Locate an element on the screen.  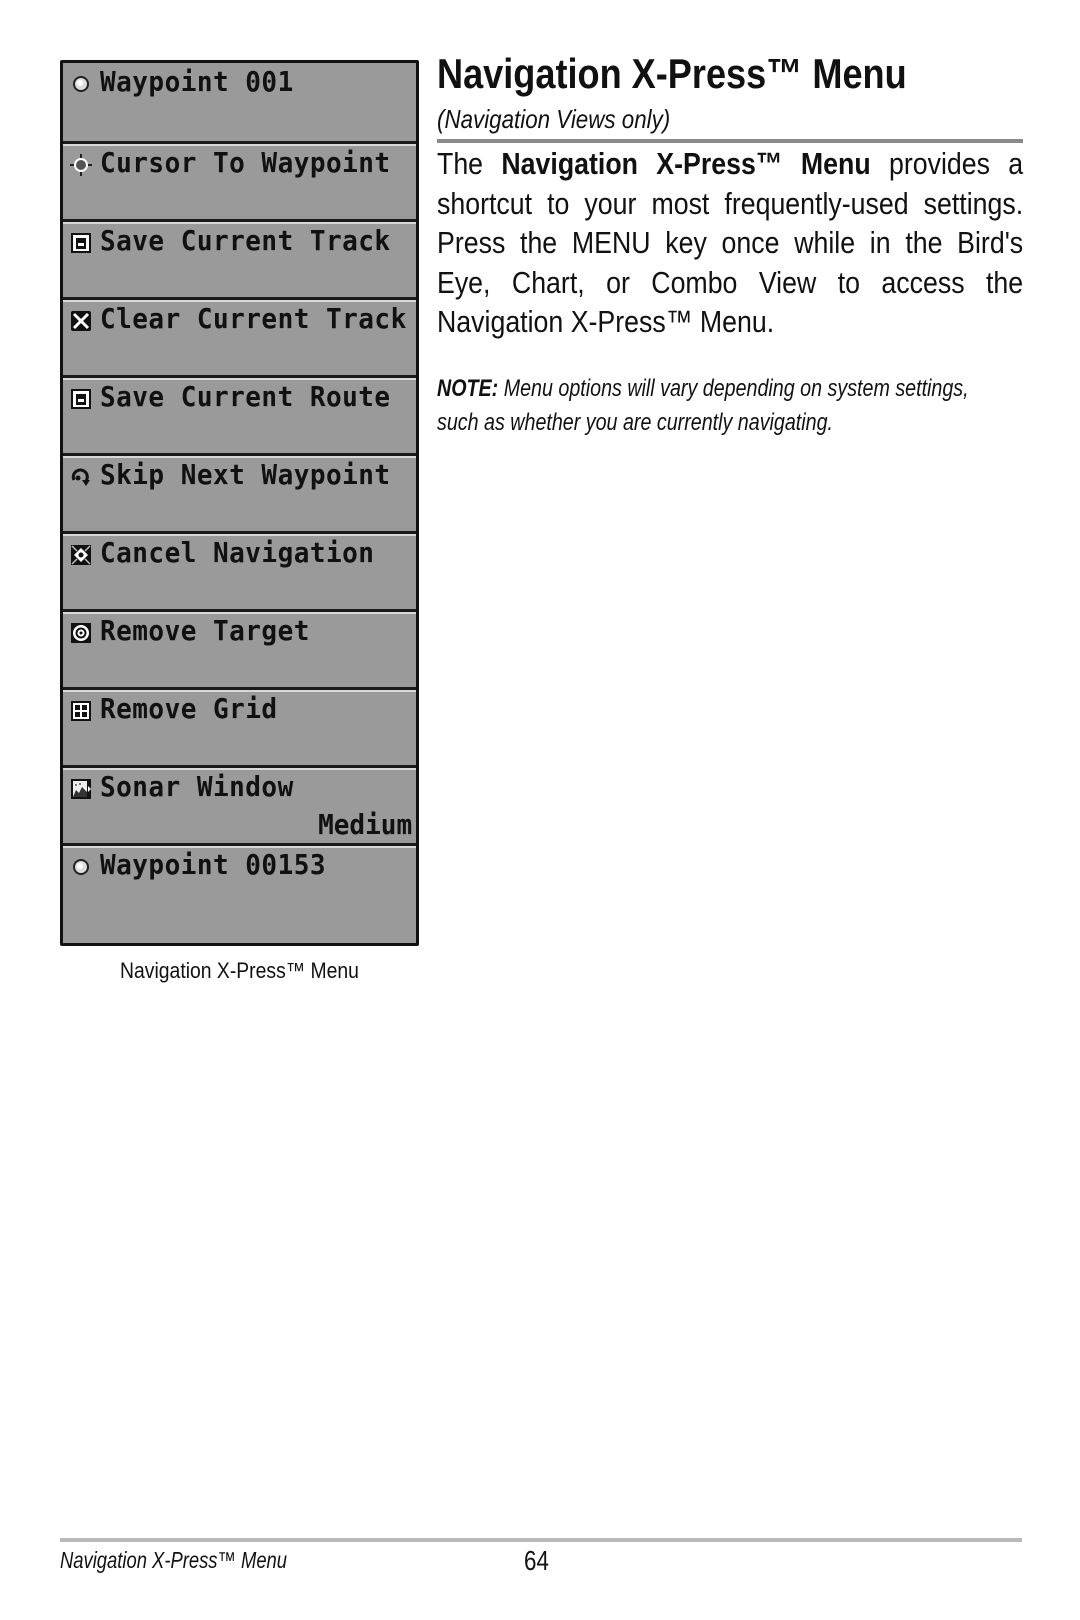
target-icon is located at coordinates (81, 633).